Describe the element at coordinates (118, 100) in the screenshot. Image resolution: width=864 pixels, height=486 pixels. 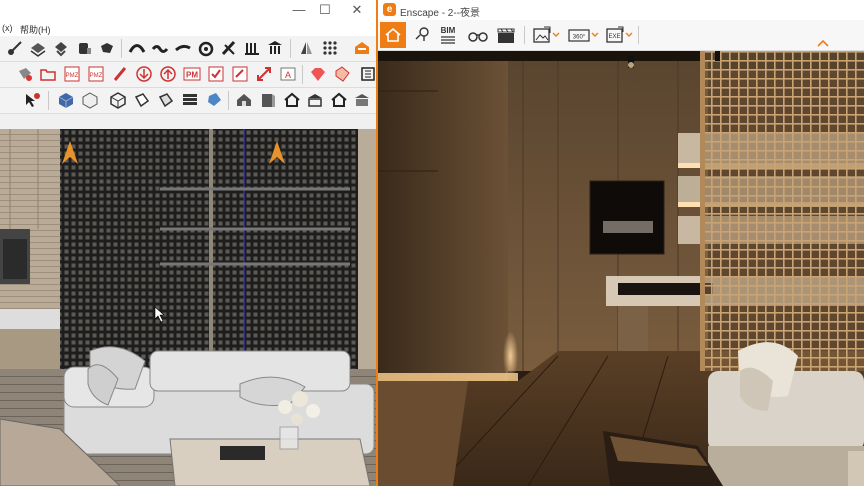
I see `box-open-icon` at that location.